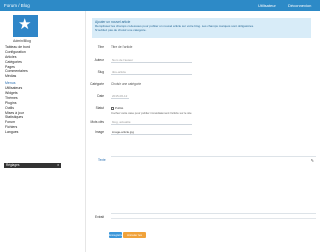 This screenshot has height=252, width=320. What do you see at coordinates (33, 132) in the screenshot?
I see `sidebar-item: Langues` at bounding box center [33, 132].